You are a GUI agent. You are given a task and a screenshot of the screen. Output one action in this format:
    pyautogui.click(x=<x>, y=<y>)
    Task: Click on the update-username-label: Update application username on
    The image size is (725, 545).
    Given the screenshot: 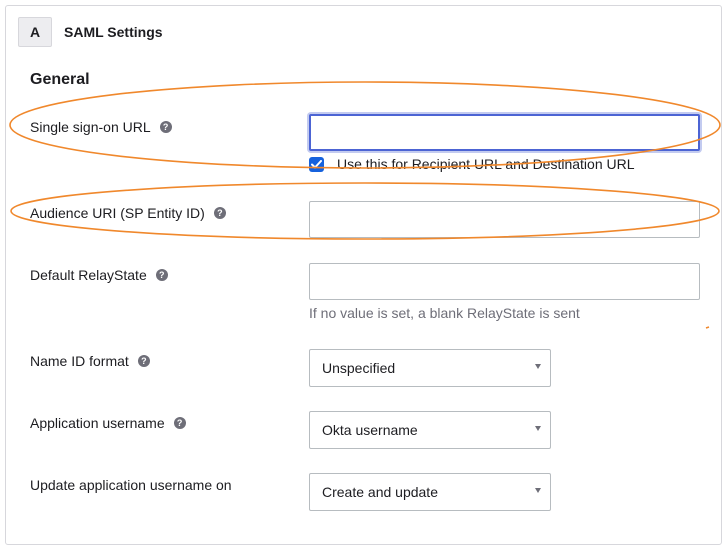 What is the action you would take?
    pyautogui.click(x=131, y=485)
    